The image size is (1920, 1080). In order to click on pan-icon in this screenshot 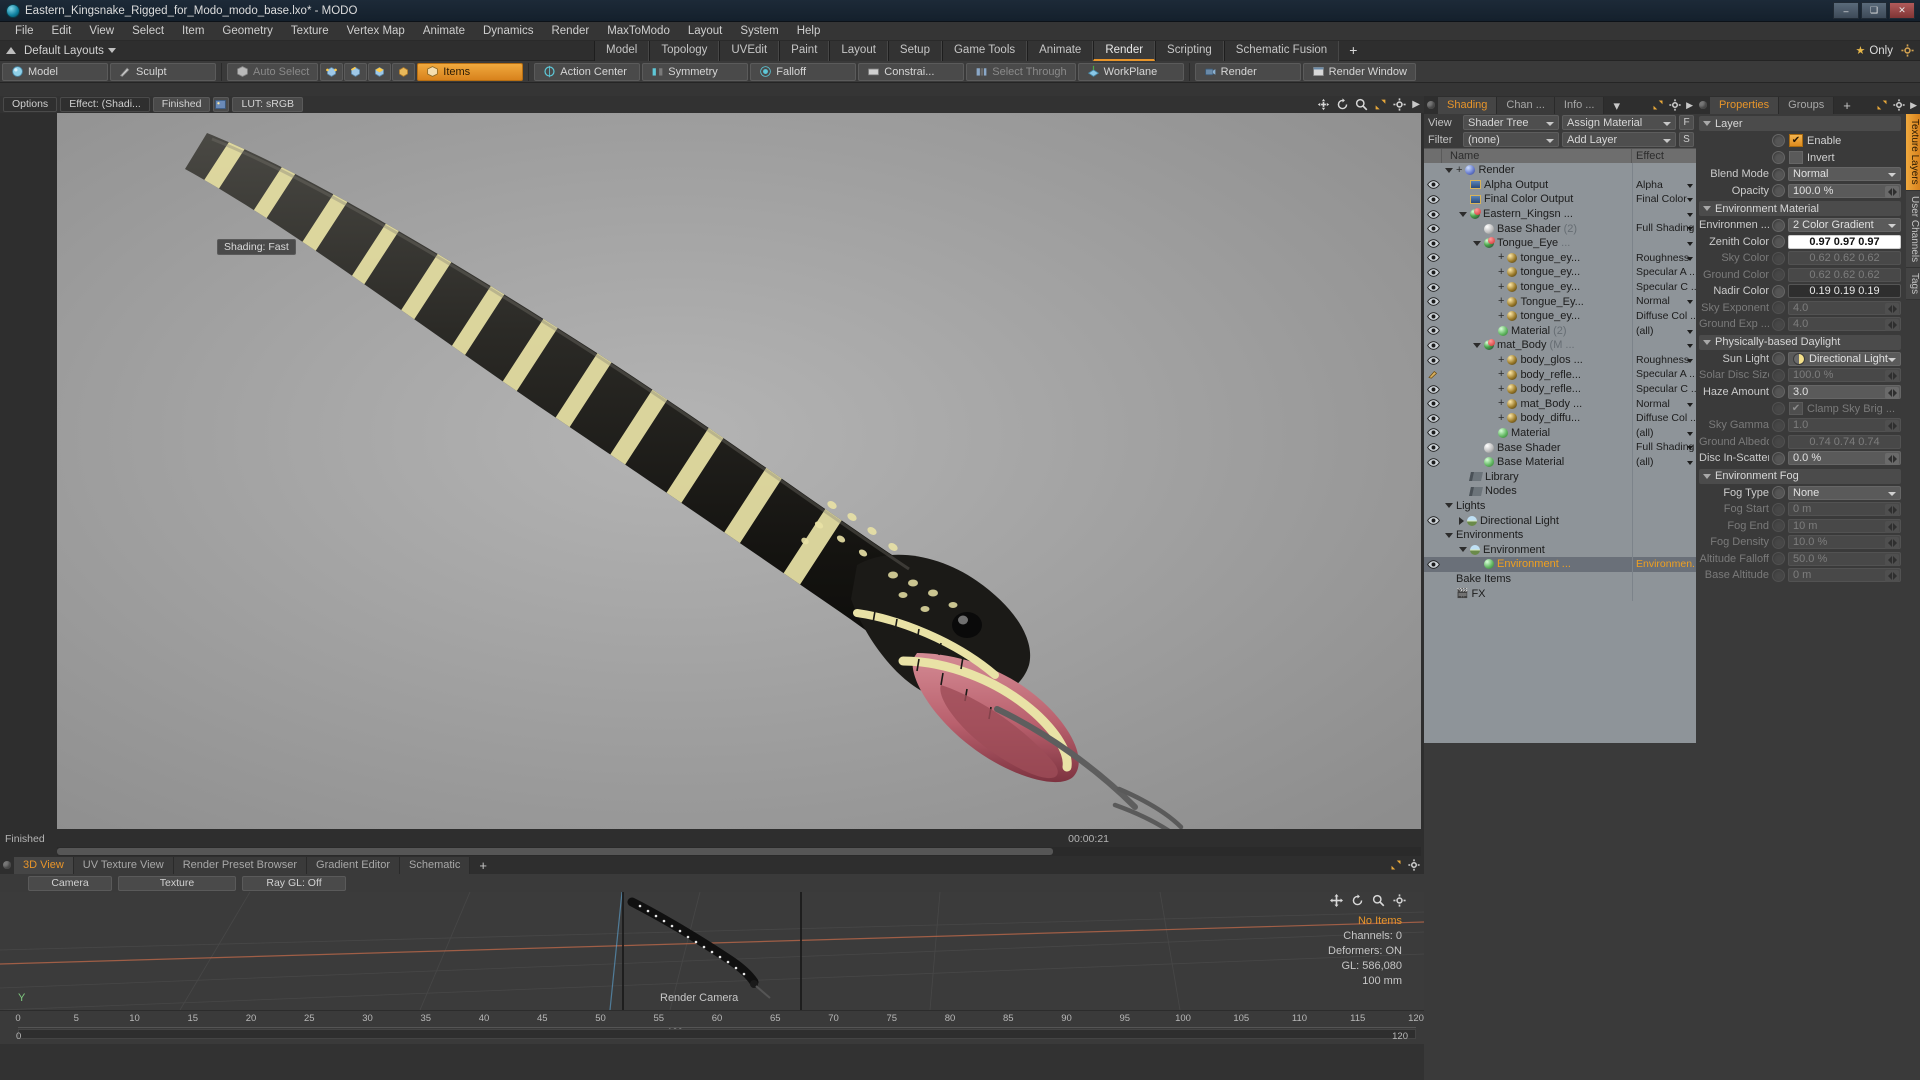, I will do `click(1336, 900)`.